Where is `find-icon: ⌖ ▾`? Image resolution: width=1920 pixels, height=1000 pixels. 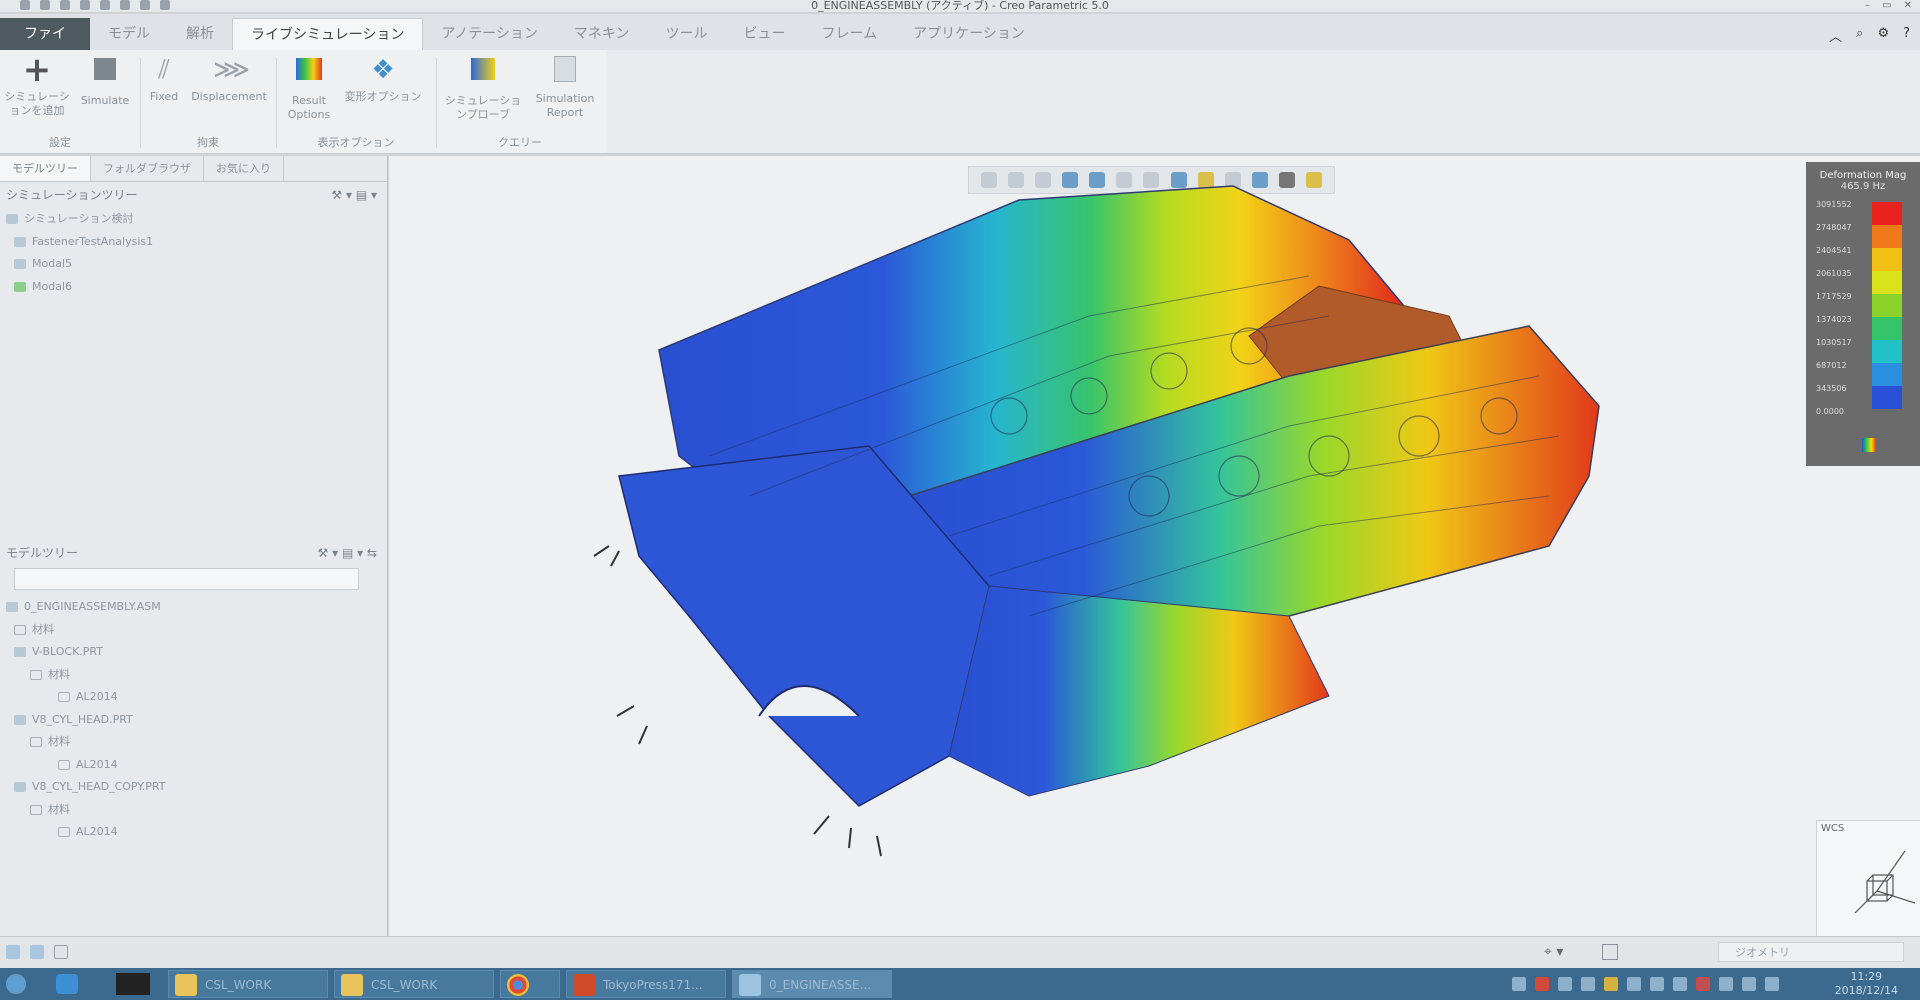
find-icon: ⌖ ▾ is located at coordinates (1553, 952).